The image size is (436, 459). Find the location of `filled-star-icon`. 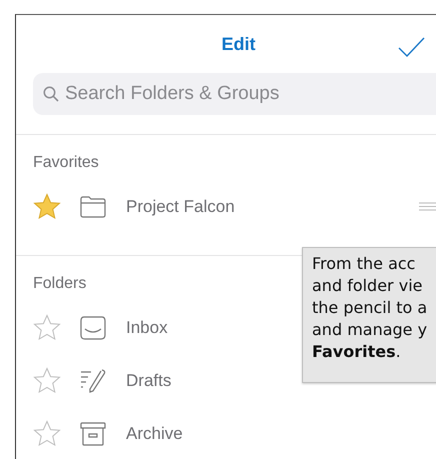

filled-star-icon is located at coordinates (47, 206).